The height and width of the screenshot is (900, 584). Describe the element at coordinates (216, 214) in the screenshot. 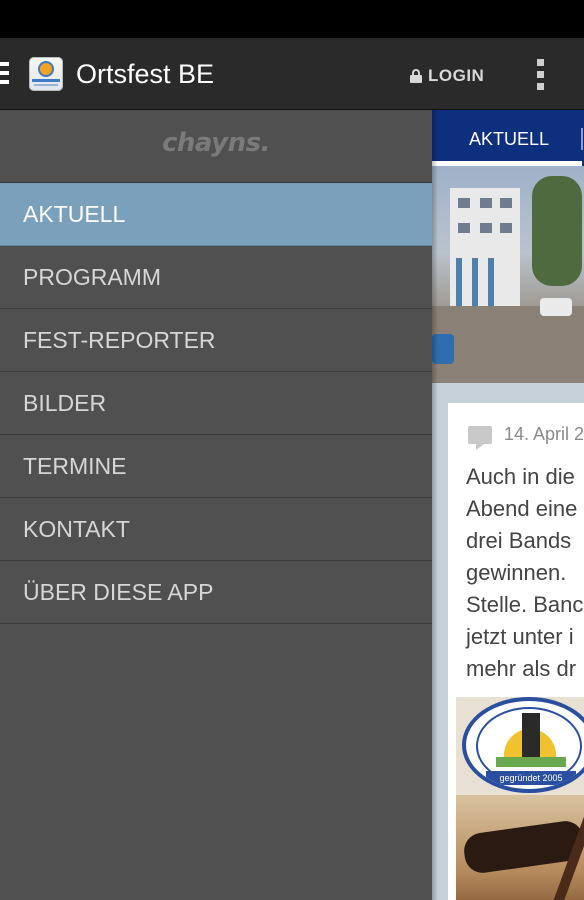

I see `menu-item-aktuell: AKTUELL` at that location.